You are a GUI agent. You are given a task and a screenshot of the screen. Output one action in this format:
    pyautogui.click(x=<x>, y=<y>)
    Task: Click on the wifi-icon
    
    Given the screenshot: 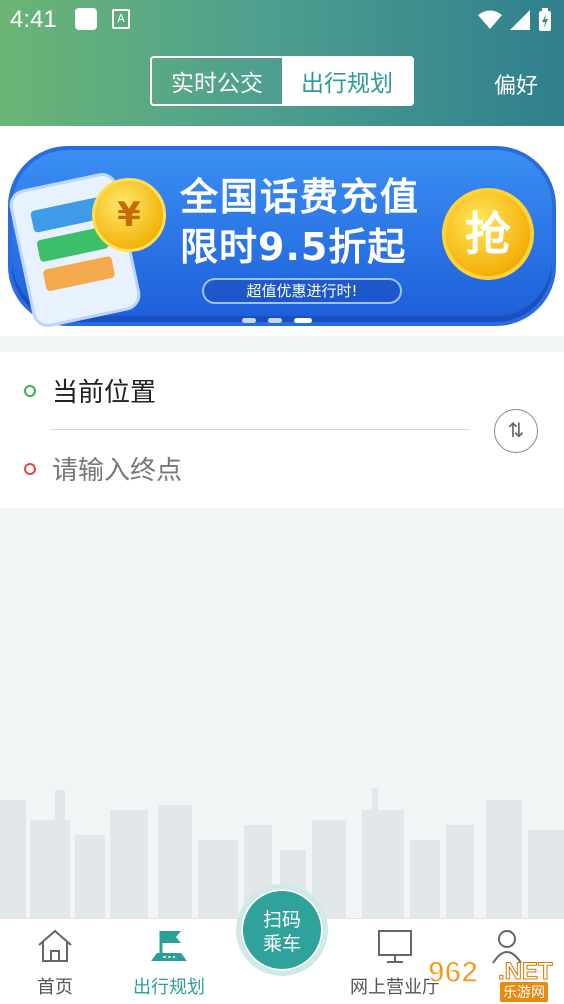 What is the action you would take?
    pyautogui.click(x=490, y=19)
    